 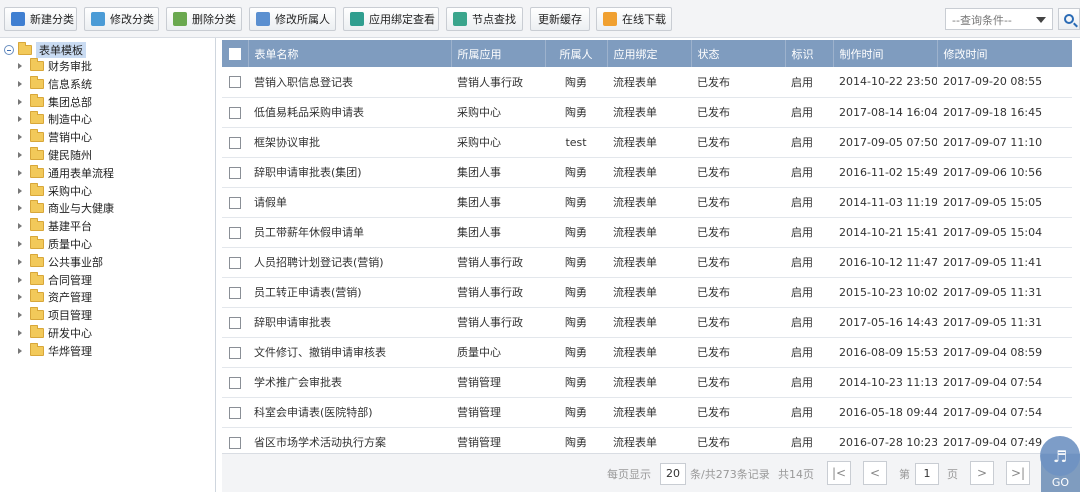 What do you see at coordinates (292, 19) in the screenshot?
I see `edit-owner-button: 修改所属人` at bounding box center [292, 19].